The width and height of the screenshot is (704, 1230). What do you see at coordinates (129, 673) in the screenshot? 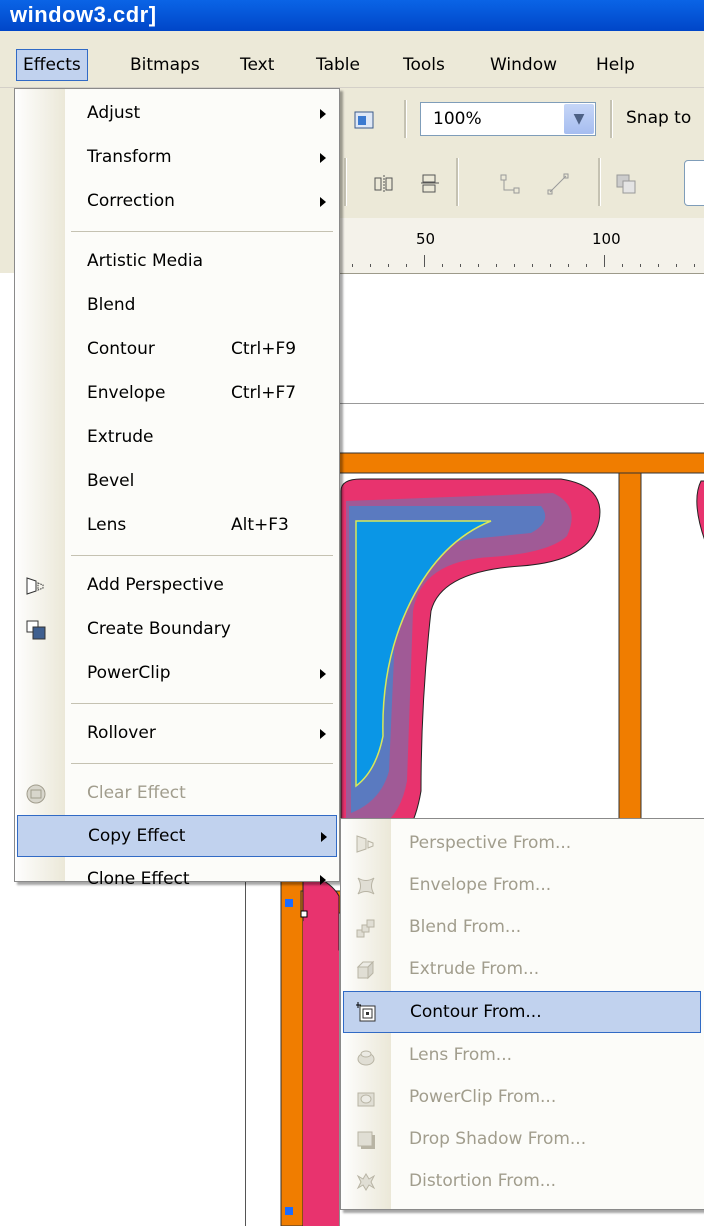
I see `menu-item-label: PowerClip` at bounding box center [129, 673].